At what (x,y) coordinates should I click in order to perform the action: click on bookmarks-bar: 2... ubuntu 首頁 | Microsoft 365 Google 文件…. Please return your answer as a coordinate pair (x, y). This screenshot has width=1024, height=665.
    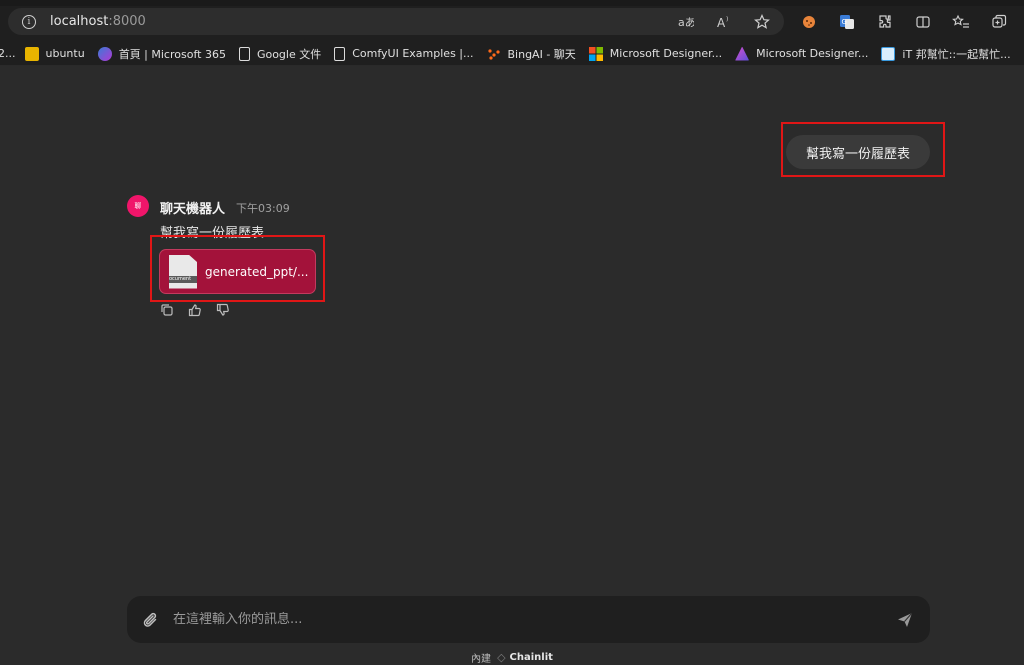
    Looking at the image, I should click on (512, 54).